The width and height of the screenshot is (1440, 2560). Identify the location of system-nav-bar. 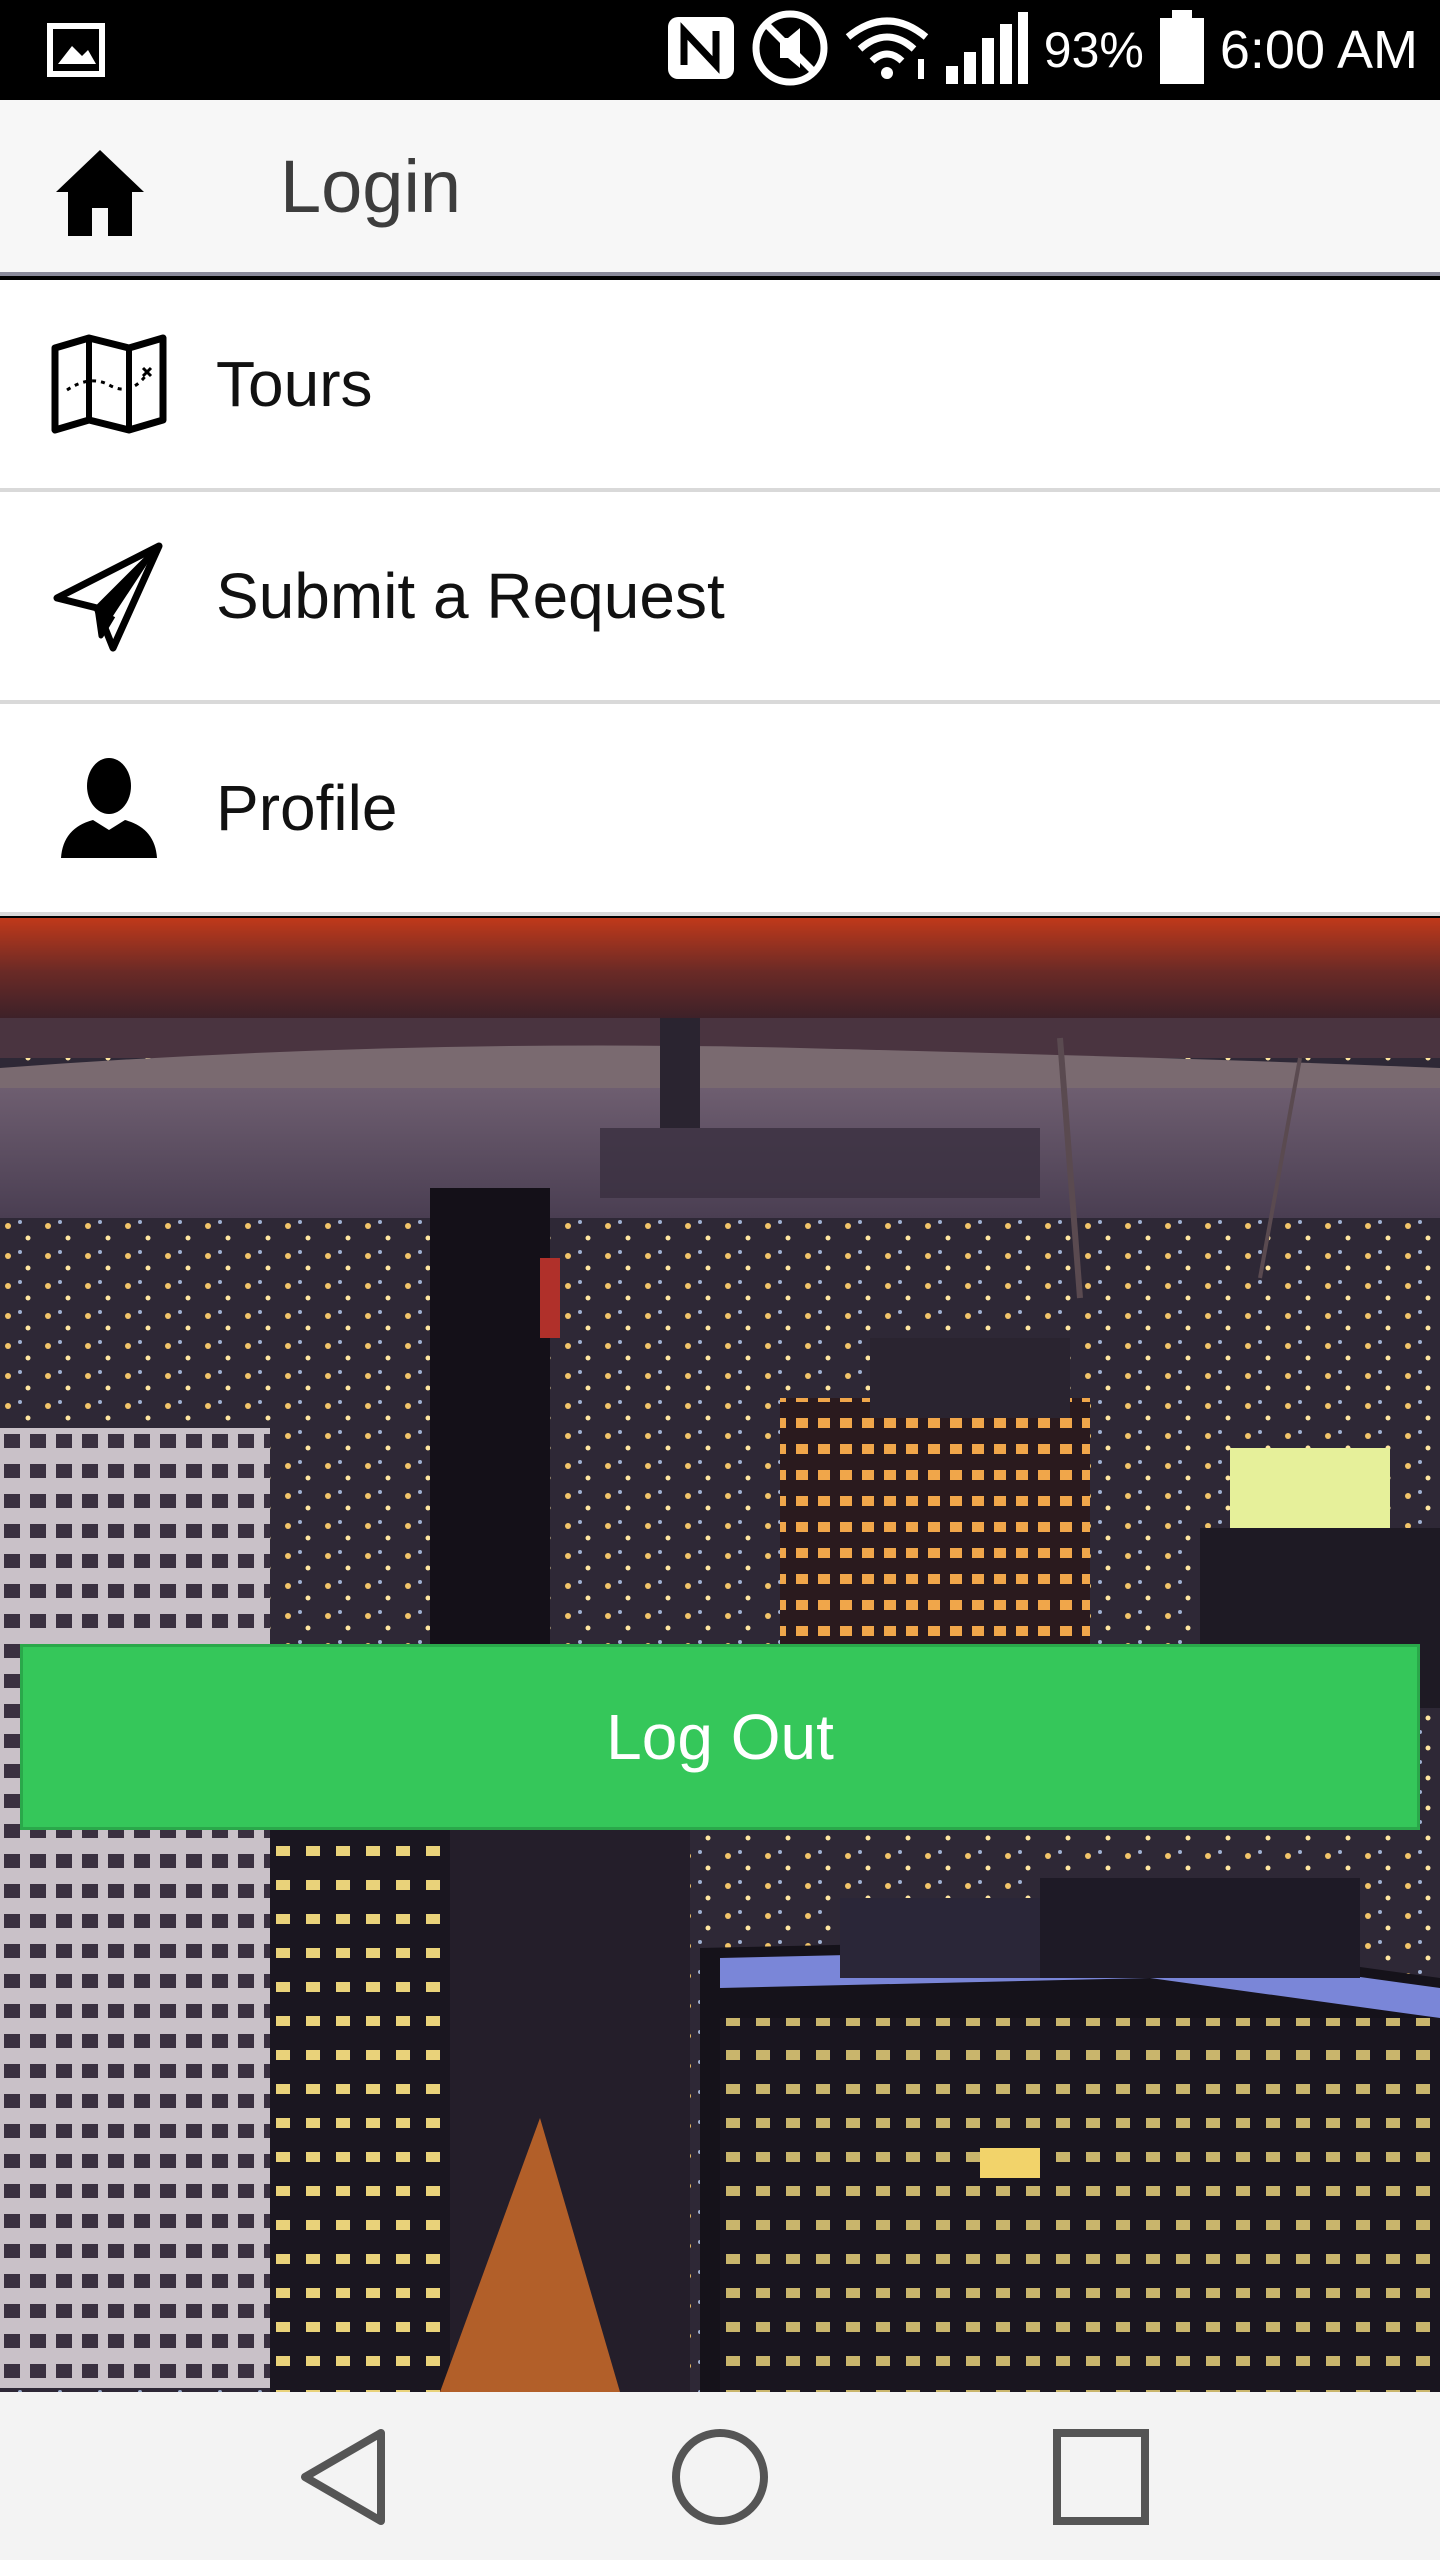
(720, 2476).